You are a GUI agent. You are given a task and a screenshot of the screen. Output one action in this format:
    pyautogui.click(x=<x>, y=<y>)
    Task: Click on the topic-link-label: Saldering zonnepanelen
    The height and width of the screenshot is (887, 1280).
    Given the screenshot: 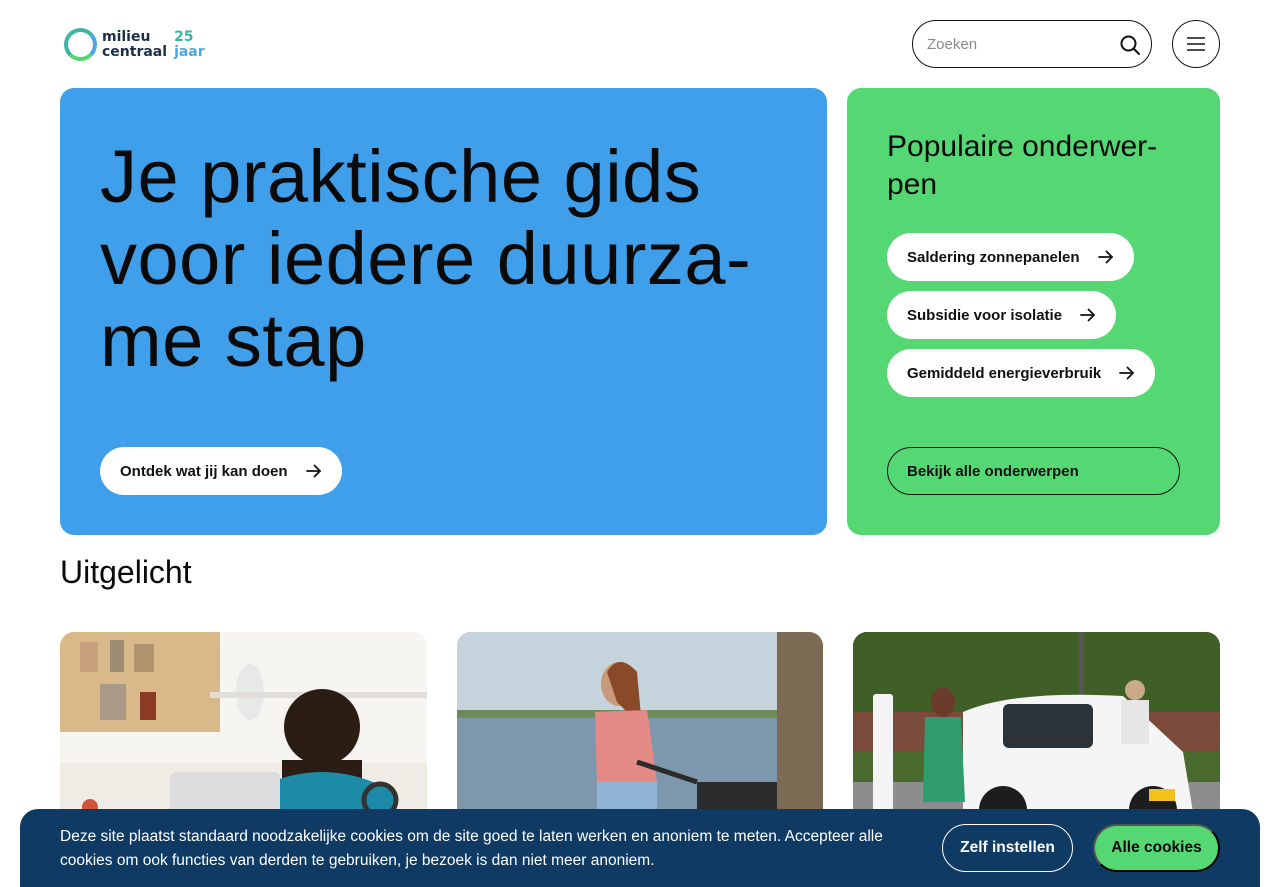 What is the action you would take?
    pyautogui.click(x=993, y=257)
    